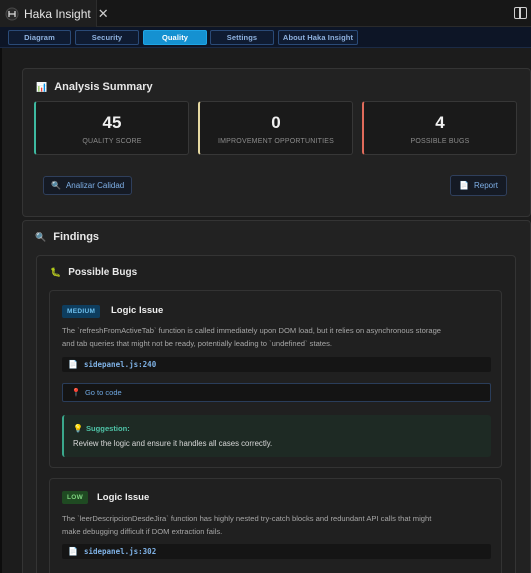  Describe the element at coordinates (242, 37) in the screenshot. I see `tab-settings: Settings` at that location.